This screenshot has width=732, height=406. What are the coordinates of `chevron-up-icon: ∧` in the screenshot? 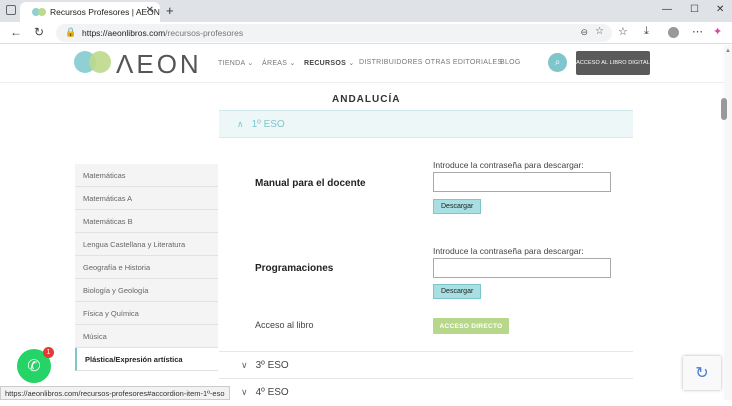 It's located at (240, 123).